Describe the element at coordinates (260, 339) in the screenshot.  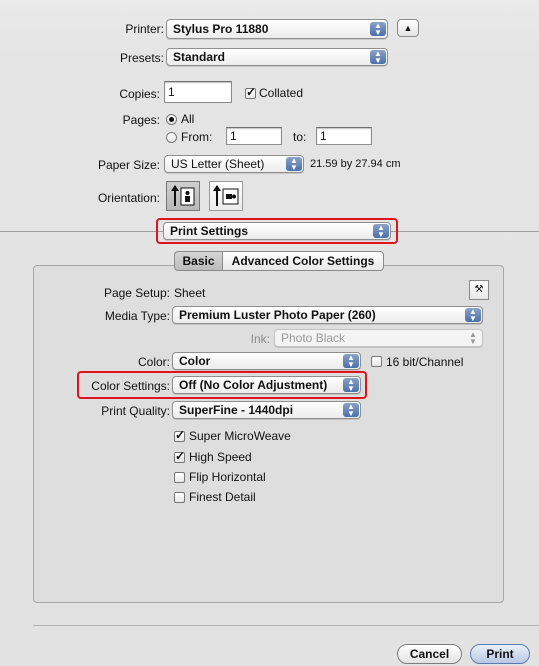
I see `ink-label: Ink:` at that location.